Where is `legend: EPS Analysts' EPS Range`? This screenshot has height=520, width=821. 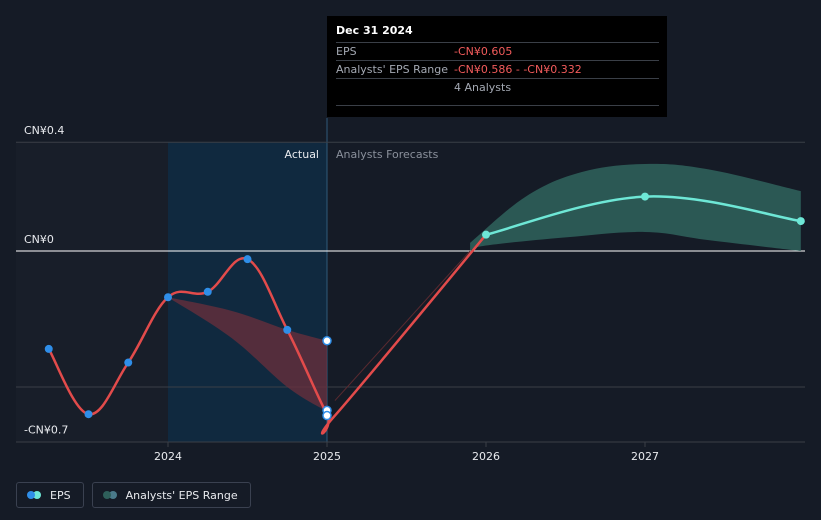
legend: EPS Analysts' EPS Range is located at coordinates (133, 495).